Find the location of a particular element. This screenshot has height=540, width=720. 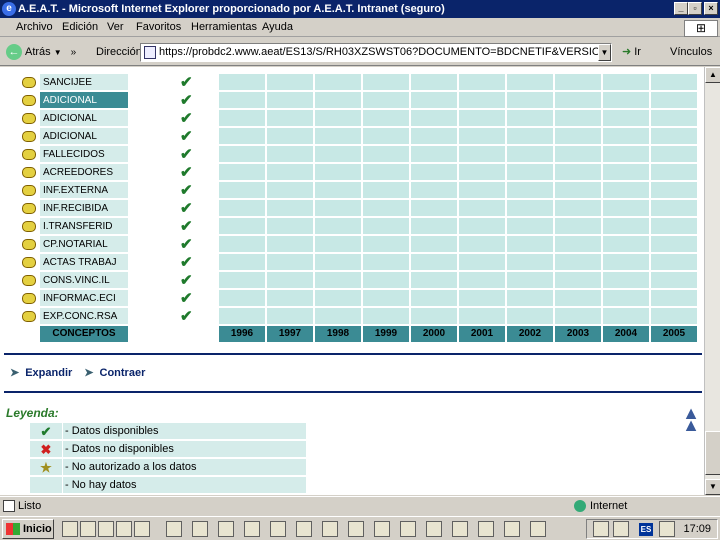

tray-shield-icon is located at coordinates (621, 529).